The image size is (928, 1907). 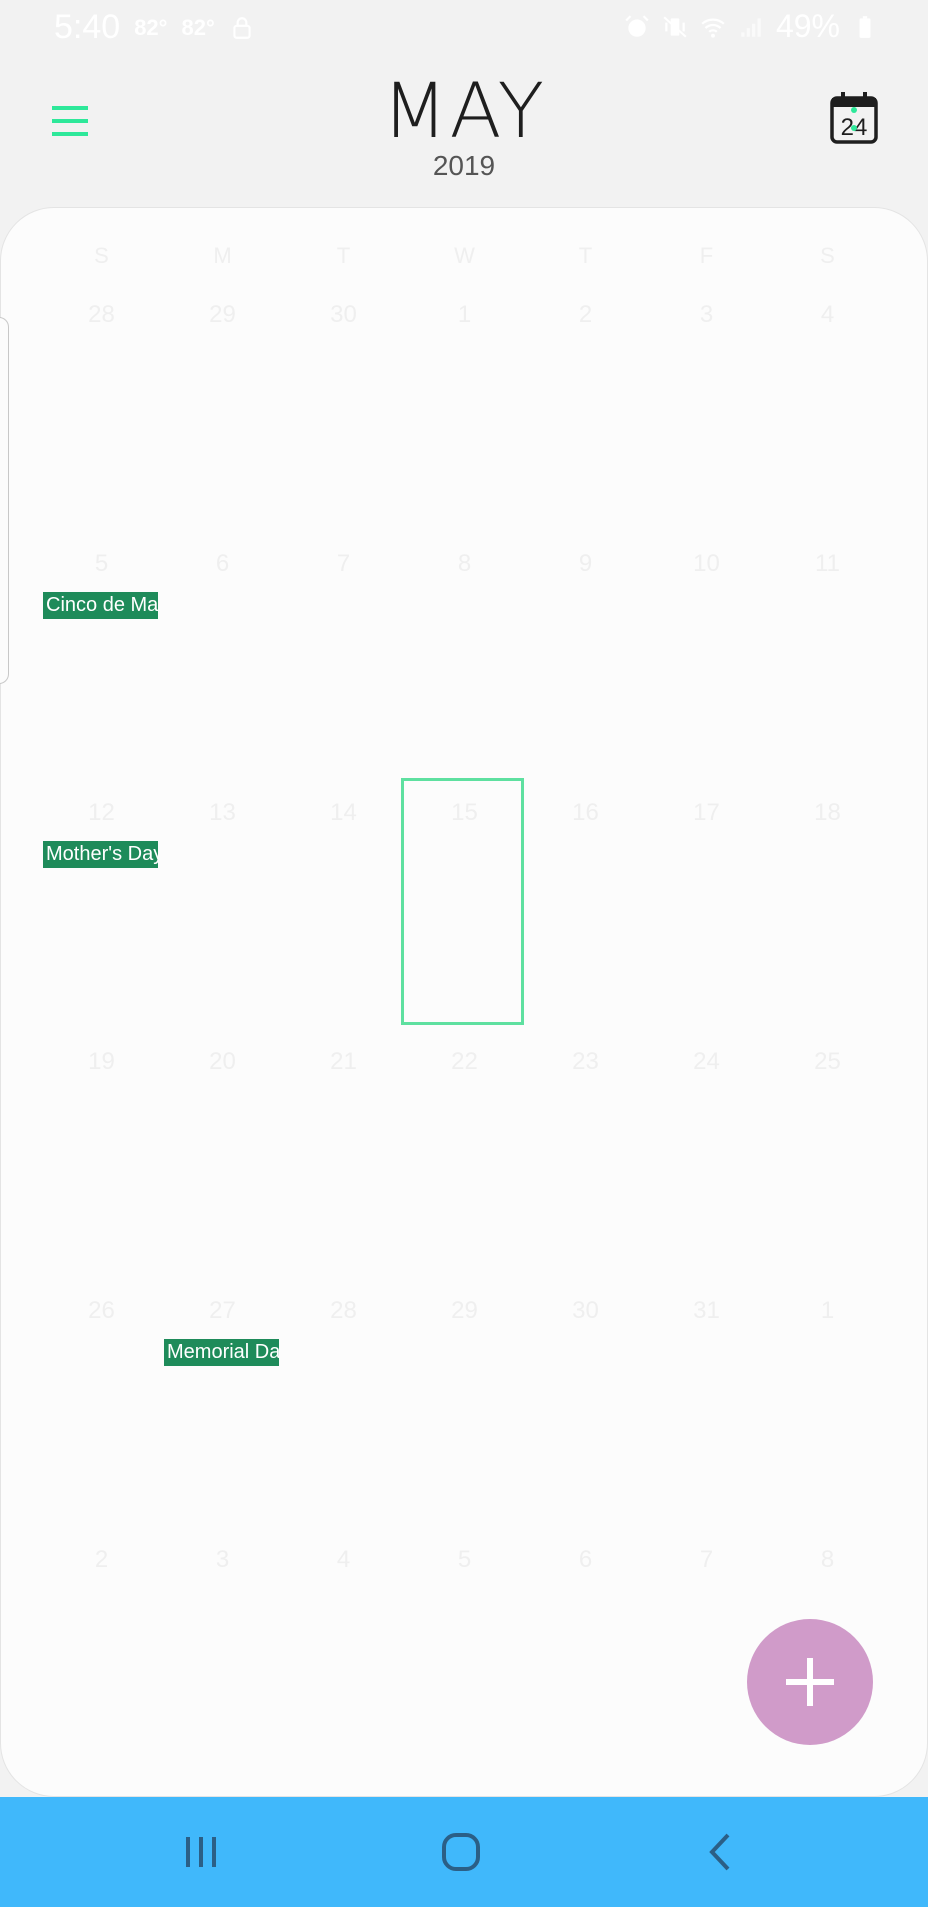 What do you see at coordinates (827, 563) in the screenshot?
I see `day-number: 11` at bounding box center [827, 563].